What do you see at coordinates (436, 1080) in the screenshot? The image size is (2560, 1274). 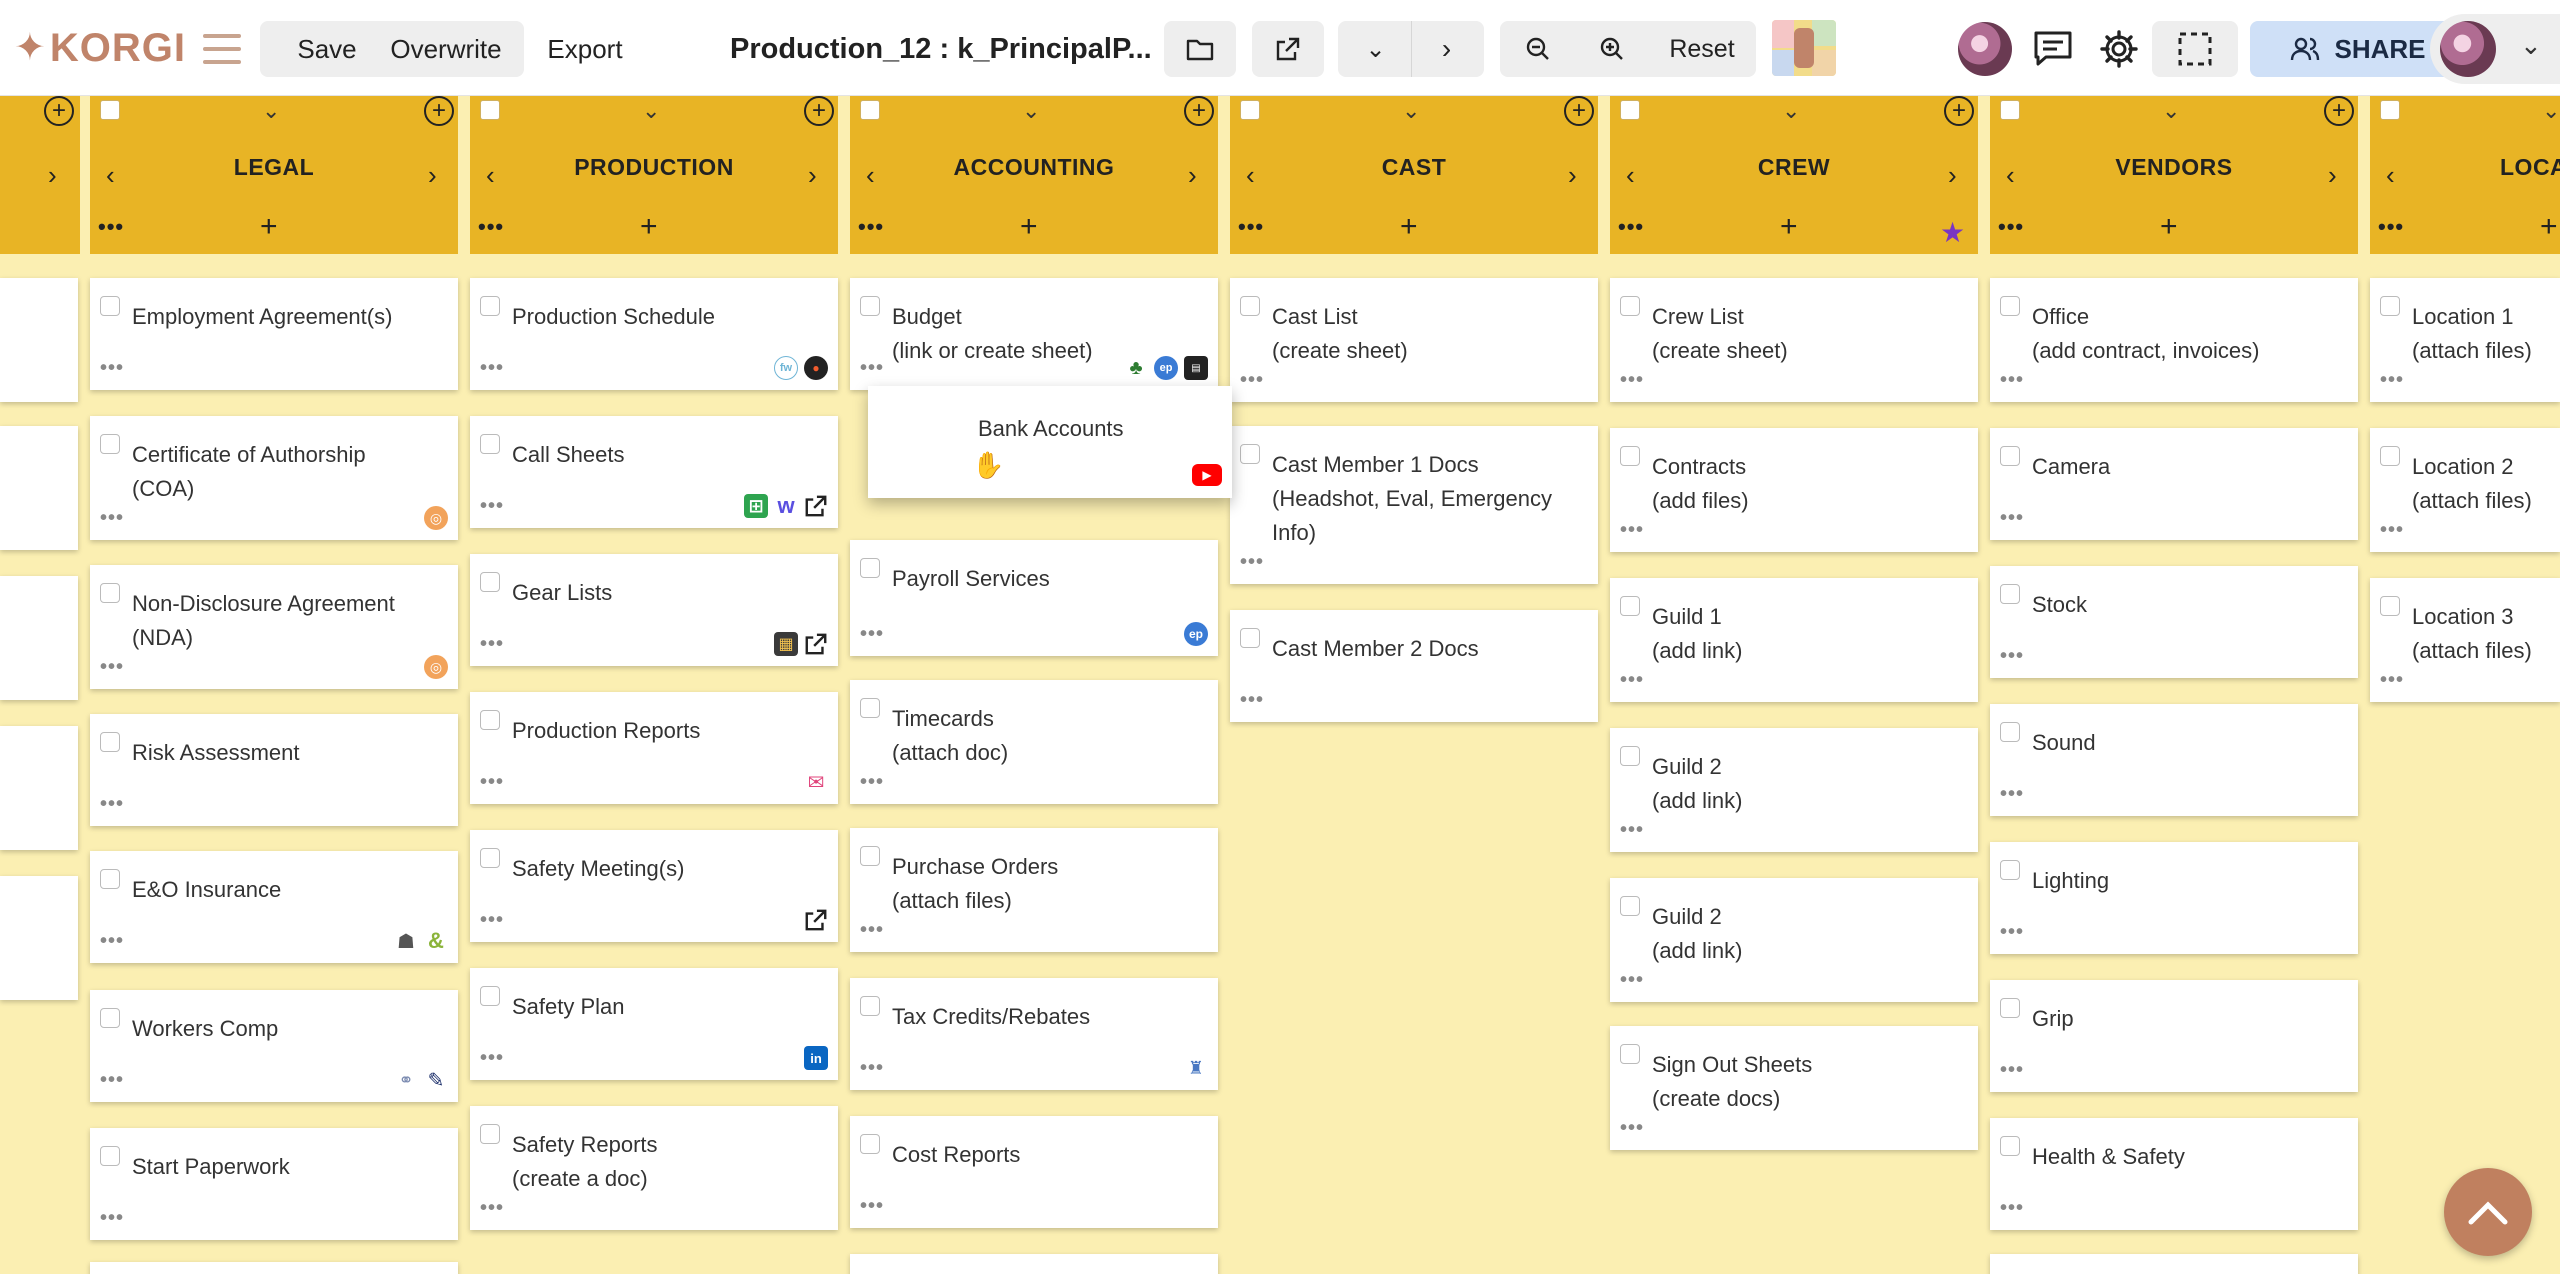 I see `pen-icon: ✎` at bounding box center [436, 1080].